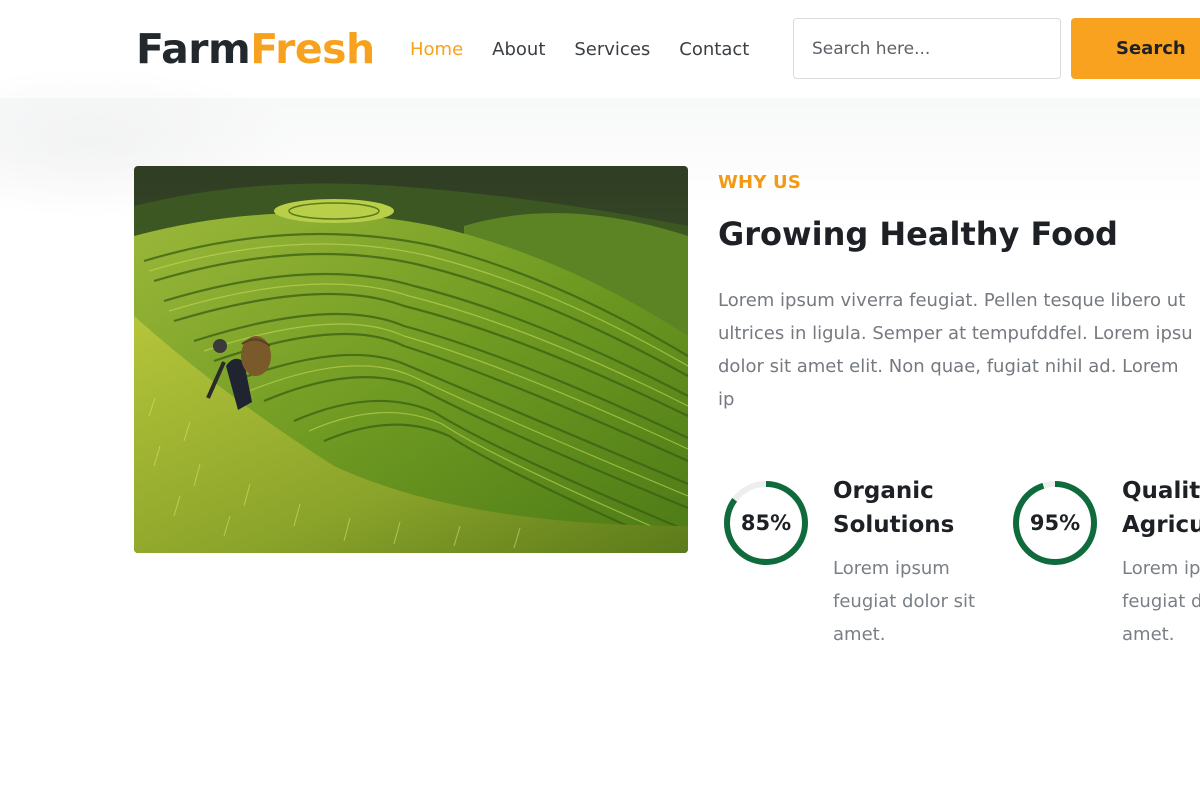  Describe the element at coordinates (1055, 523) in the screenshot. I see `stat-value: 95%` at that location.